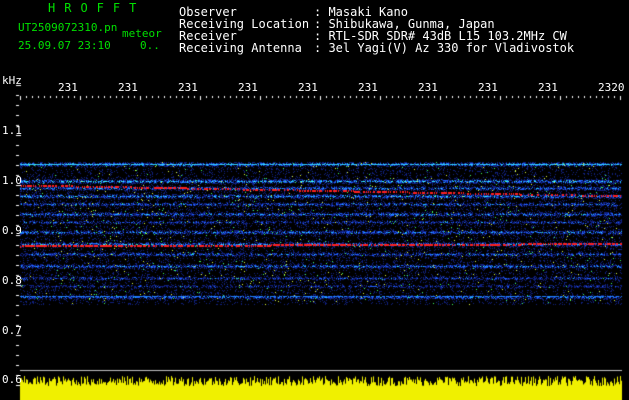  What do you see at coordinates (12, 230) in the screenshot?
I see `freq-tick: 0.9` at bounding box center [12, 230].